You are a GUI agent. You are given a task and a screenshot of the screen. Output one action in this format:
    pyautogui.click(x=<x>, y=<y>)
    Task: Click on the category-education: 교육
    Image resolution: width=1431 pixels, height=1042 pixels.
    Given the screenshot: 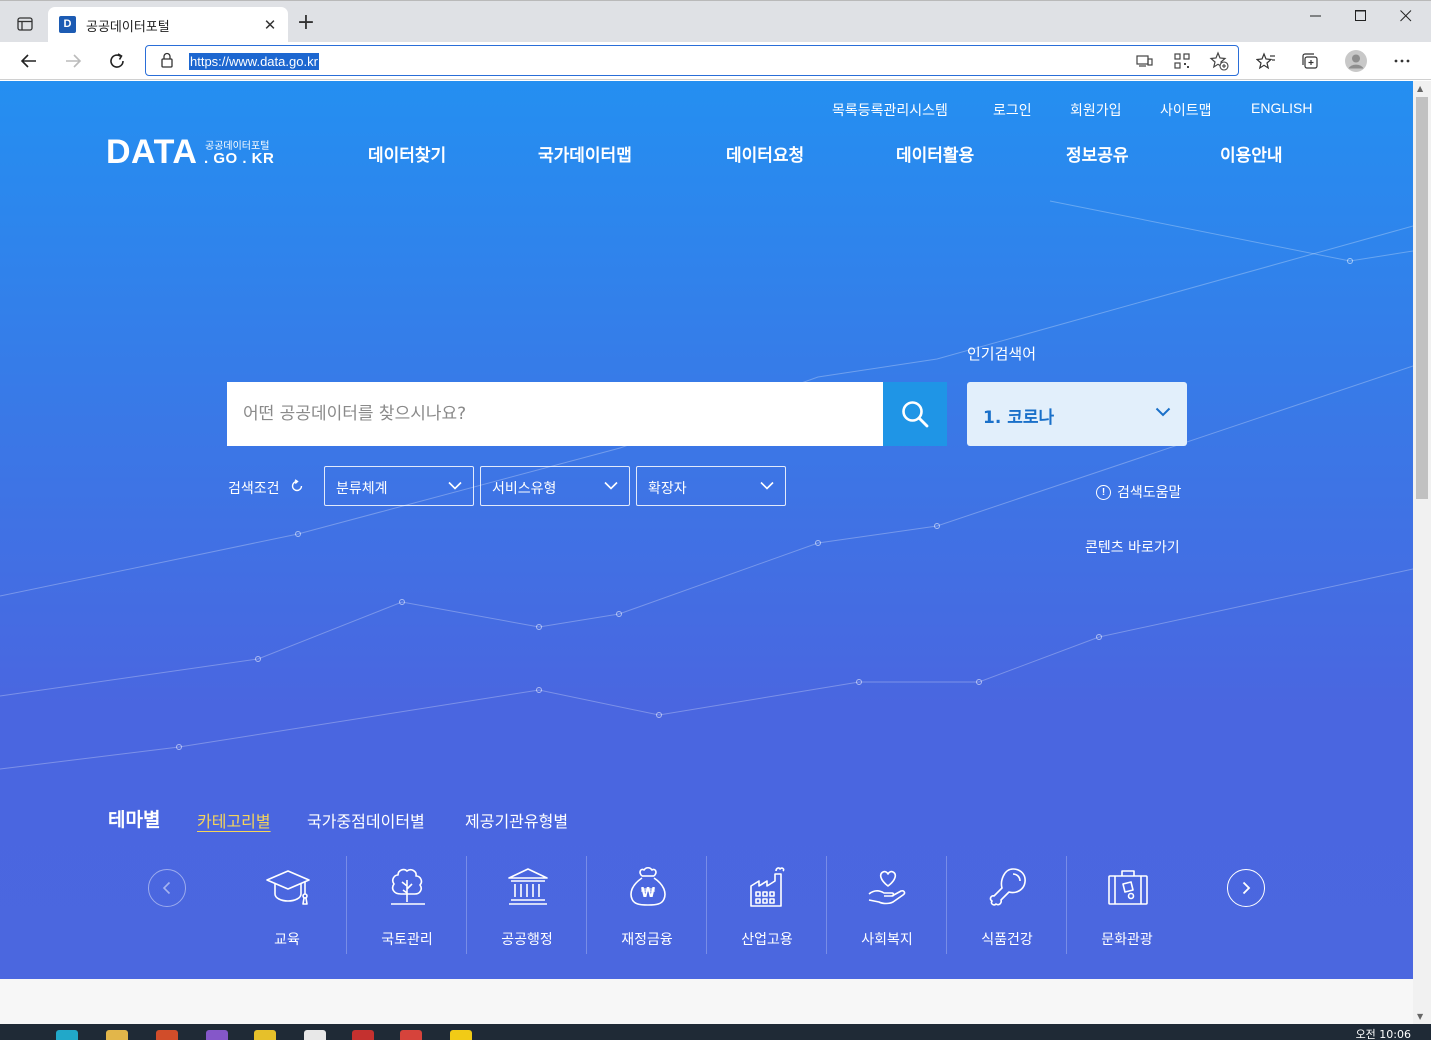 What is the action you would take?
    pyautogui.click(x=287, y=905)
    